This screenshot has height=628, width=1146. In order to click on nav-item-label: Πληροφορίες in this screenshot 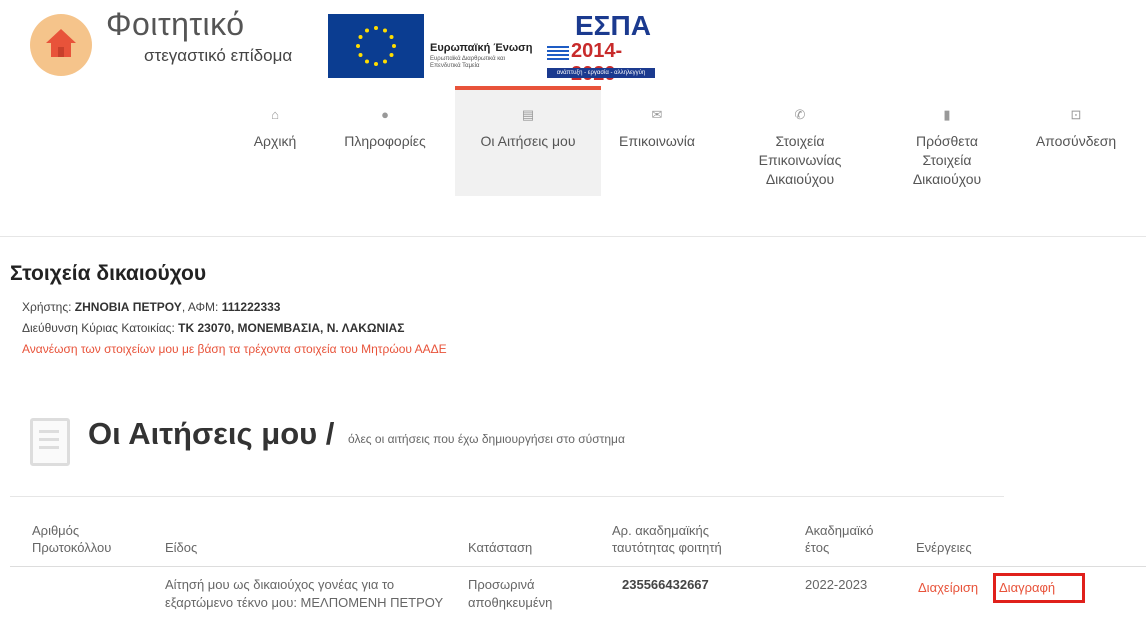, I will do `click(385, 141)`.